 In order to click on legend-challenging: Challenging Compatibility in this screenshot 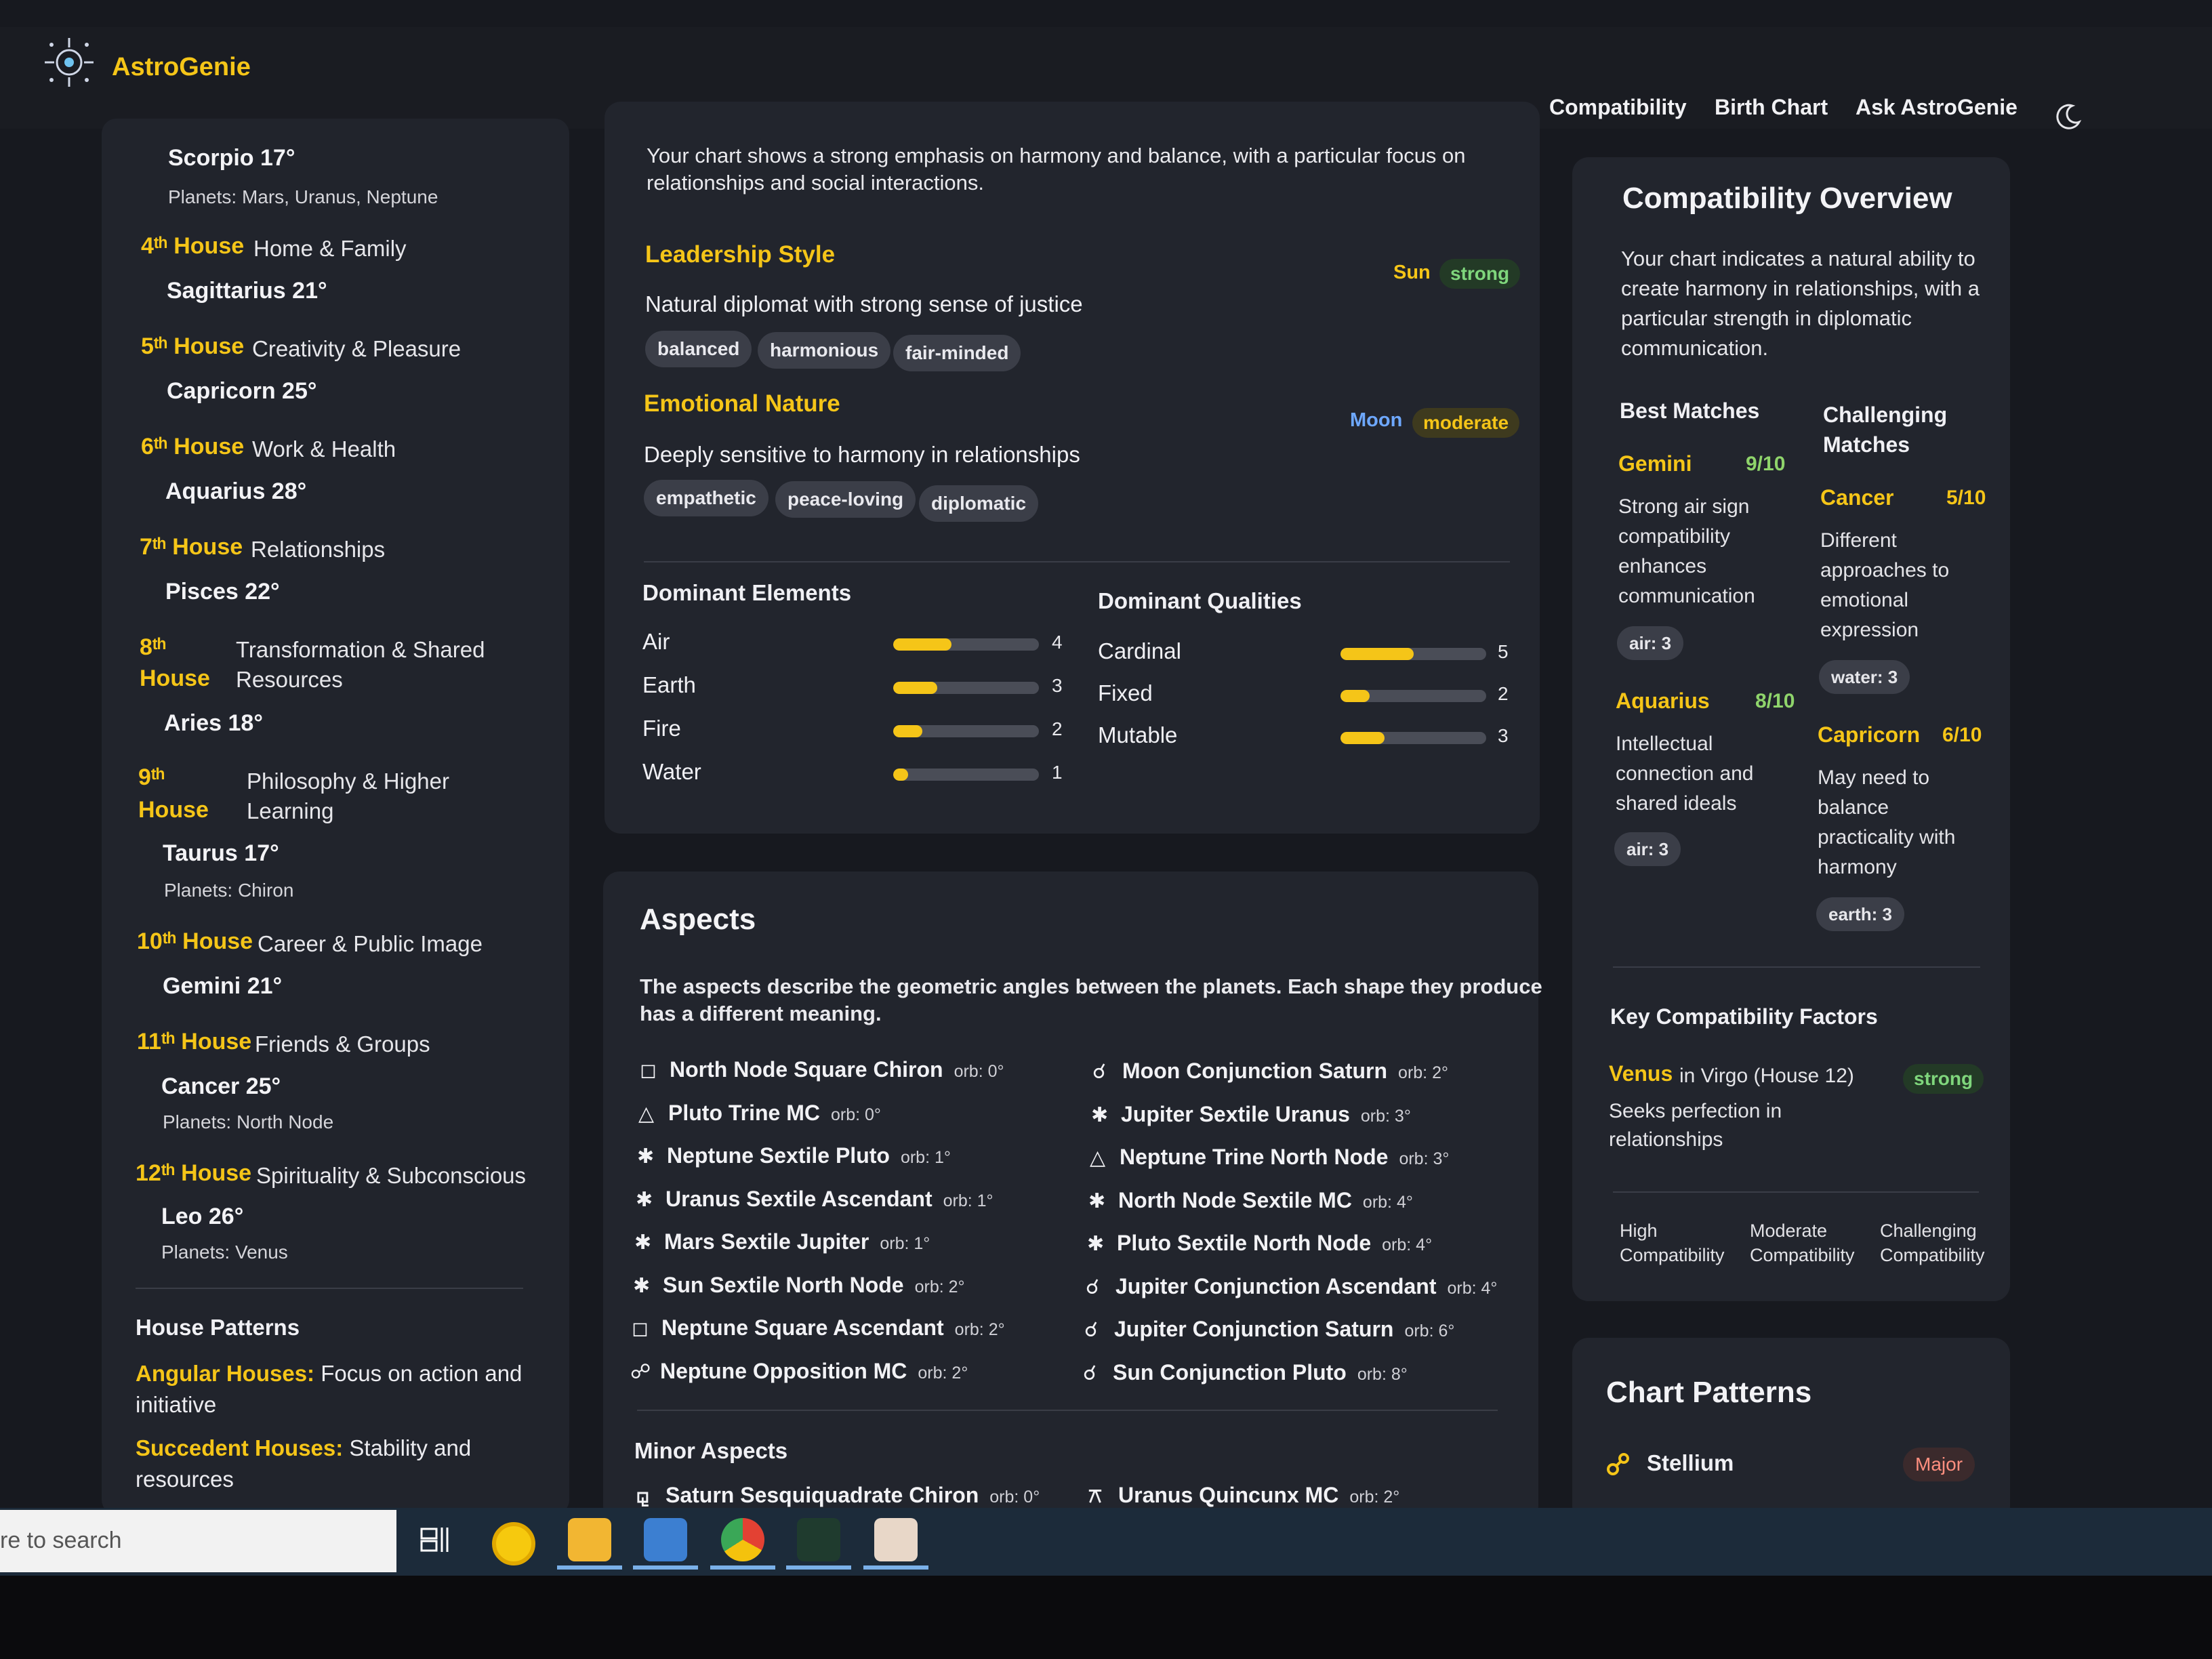, I will do `click(1932, 1242)`.